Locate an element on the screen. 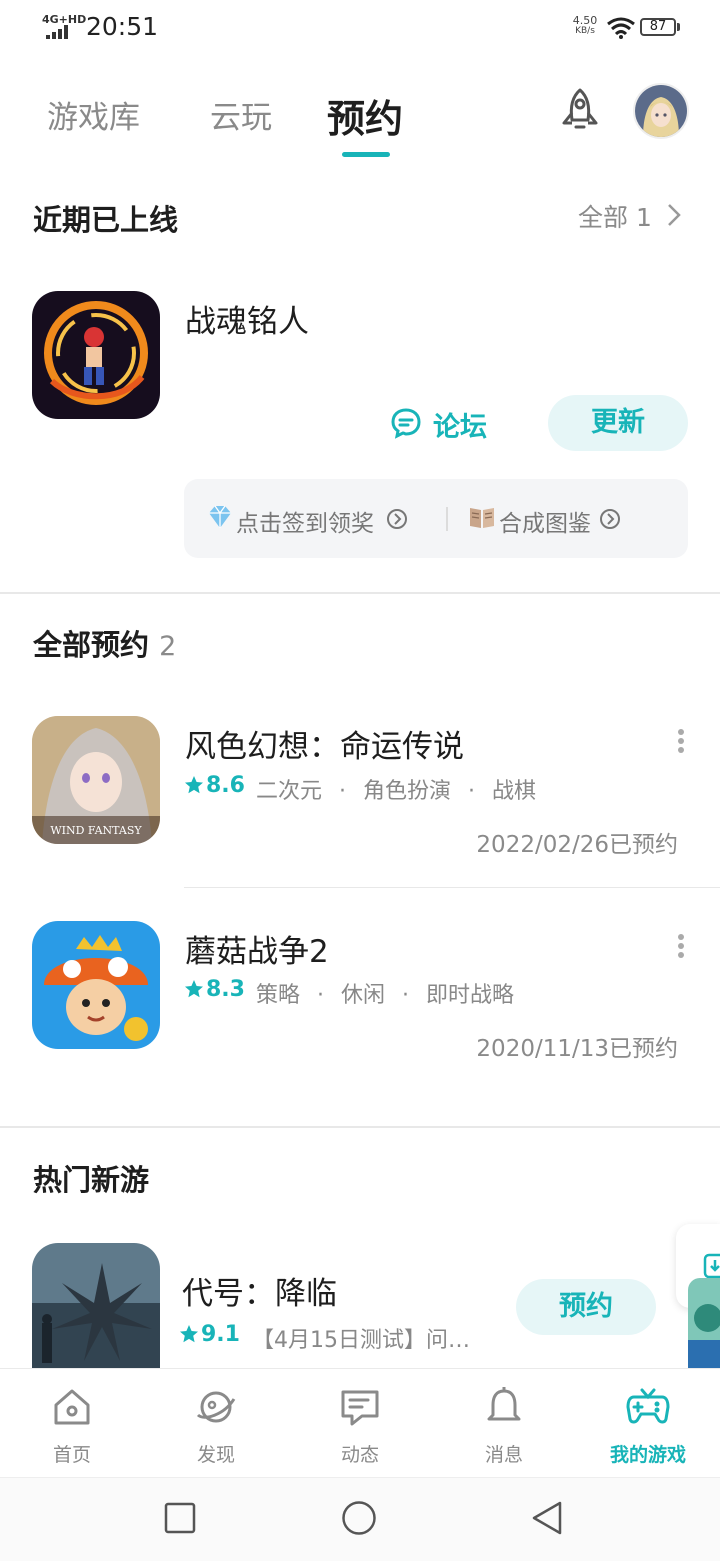 The height and width of the screenshot is (1561, 720). system-navigation-bar is located at coordinates (360, 1519).